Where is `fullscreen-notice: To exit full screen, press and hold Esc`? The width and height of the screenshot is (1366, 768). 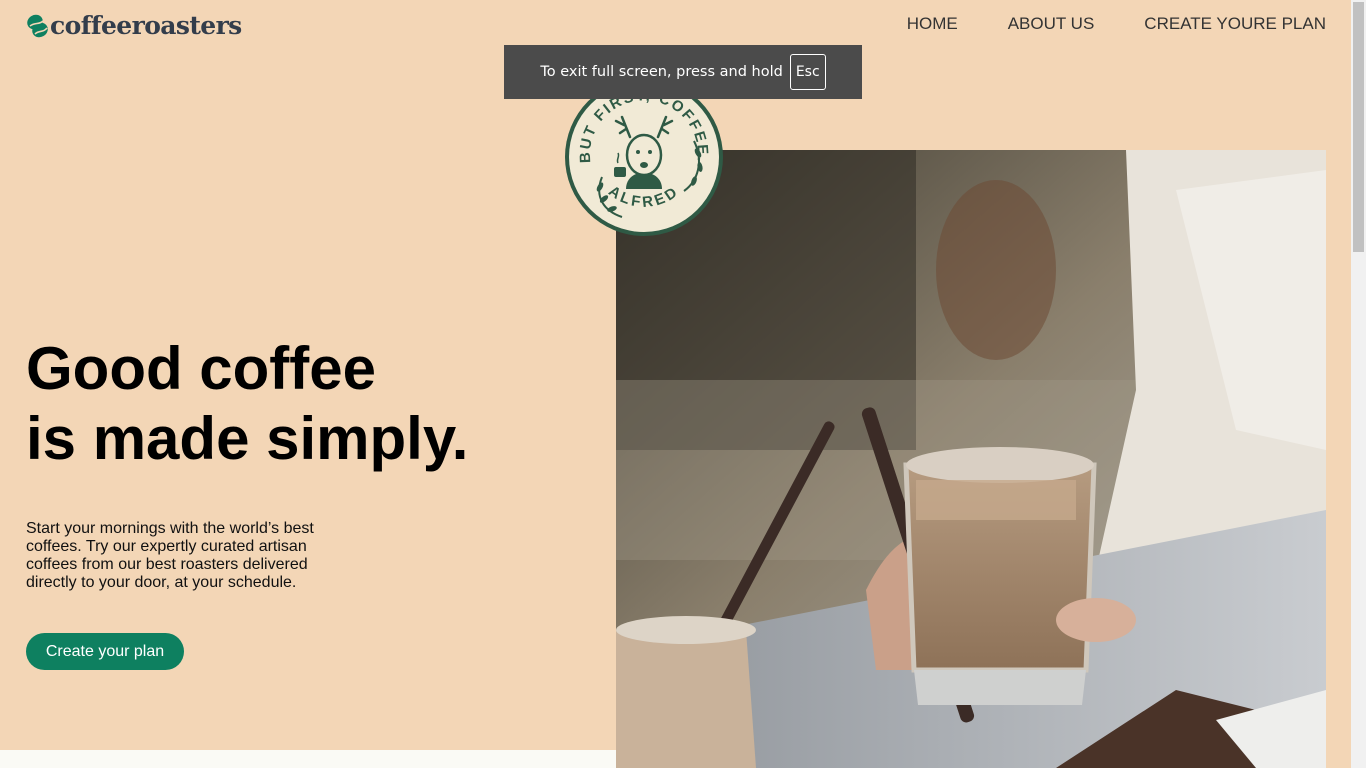
fullscreen-notice: To exit full screen, press and hold Esc is located at coordinates (683, 72).